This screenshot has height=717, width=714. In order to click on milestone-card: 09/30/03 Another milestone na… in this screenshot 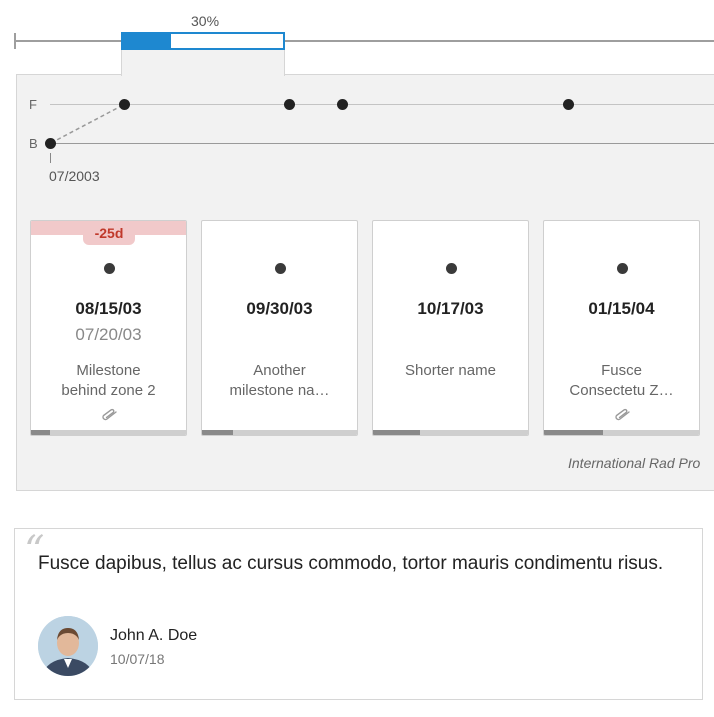, I will do `click(279, 328)`.